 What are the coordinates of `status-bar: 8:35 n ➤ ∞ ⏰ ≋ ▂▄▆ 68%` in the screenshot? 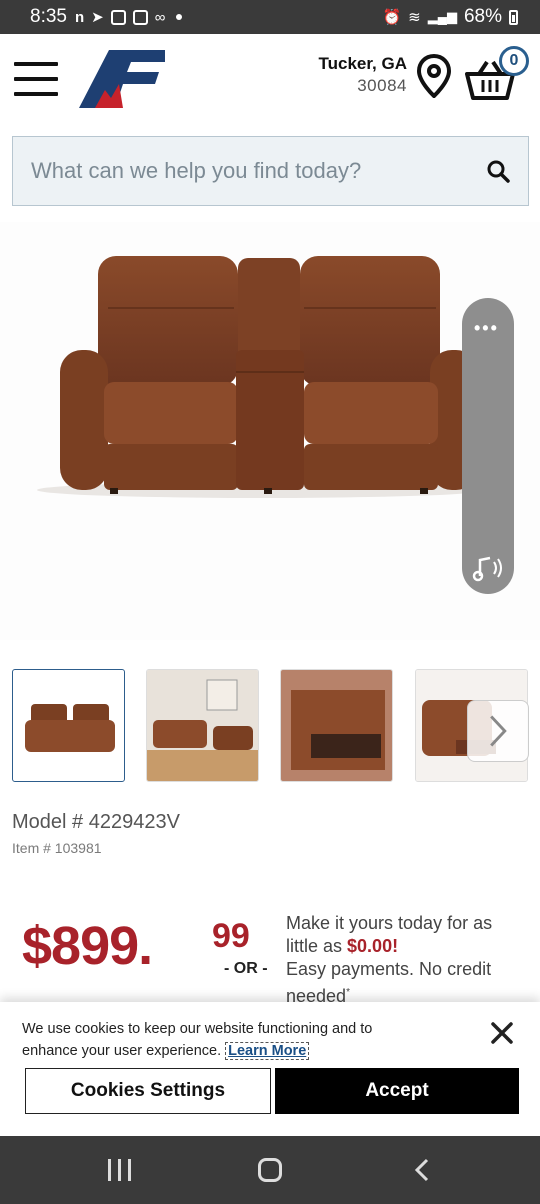 It's located at (270, 17).